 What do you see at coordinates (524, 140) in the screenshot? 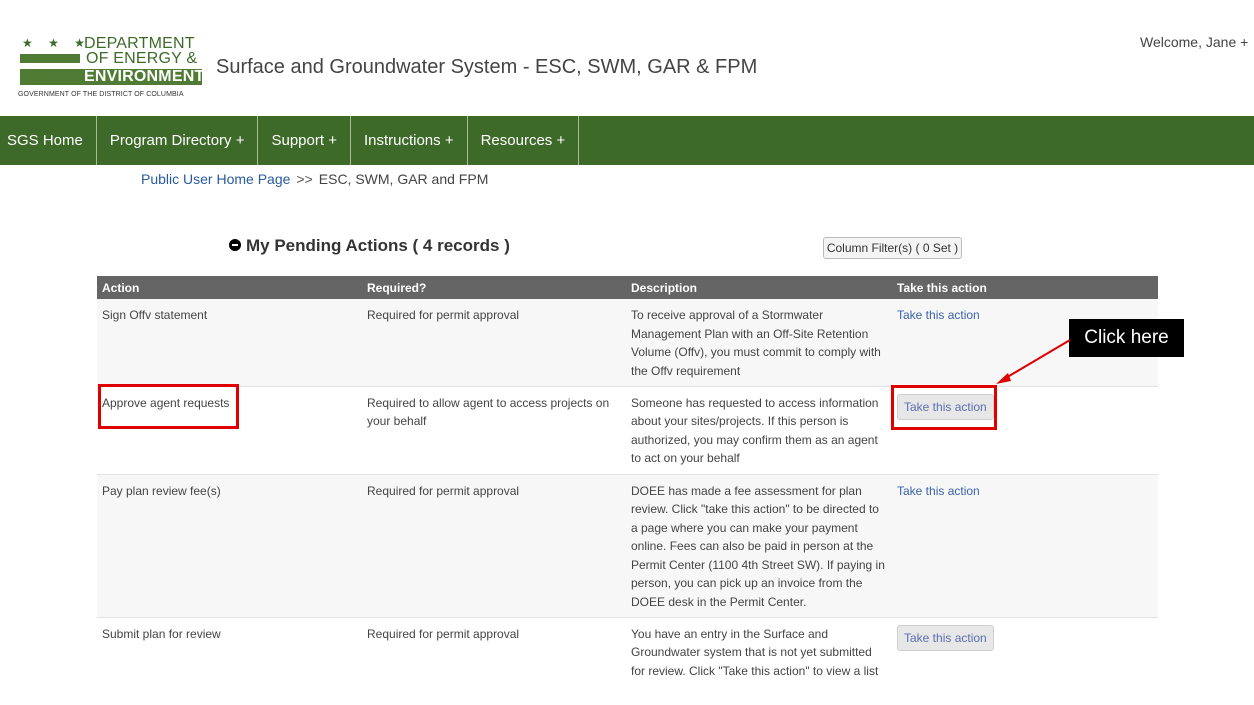
I see `nav-resources: Resources +` at bounding box center [524, 140].